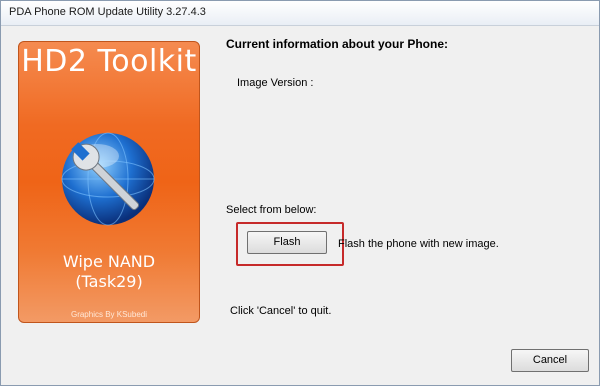 The image size is (600, 386). I want to click on banner-line1: Wipe NAND, so click(109, 261).